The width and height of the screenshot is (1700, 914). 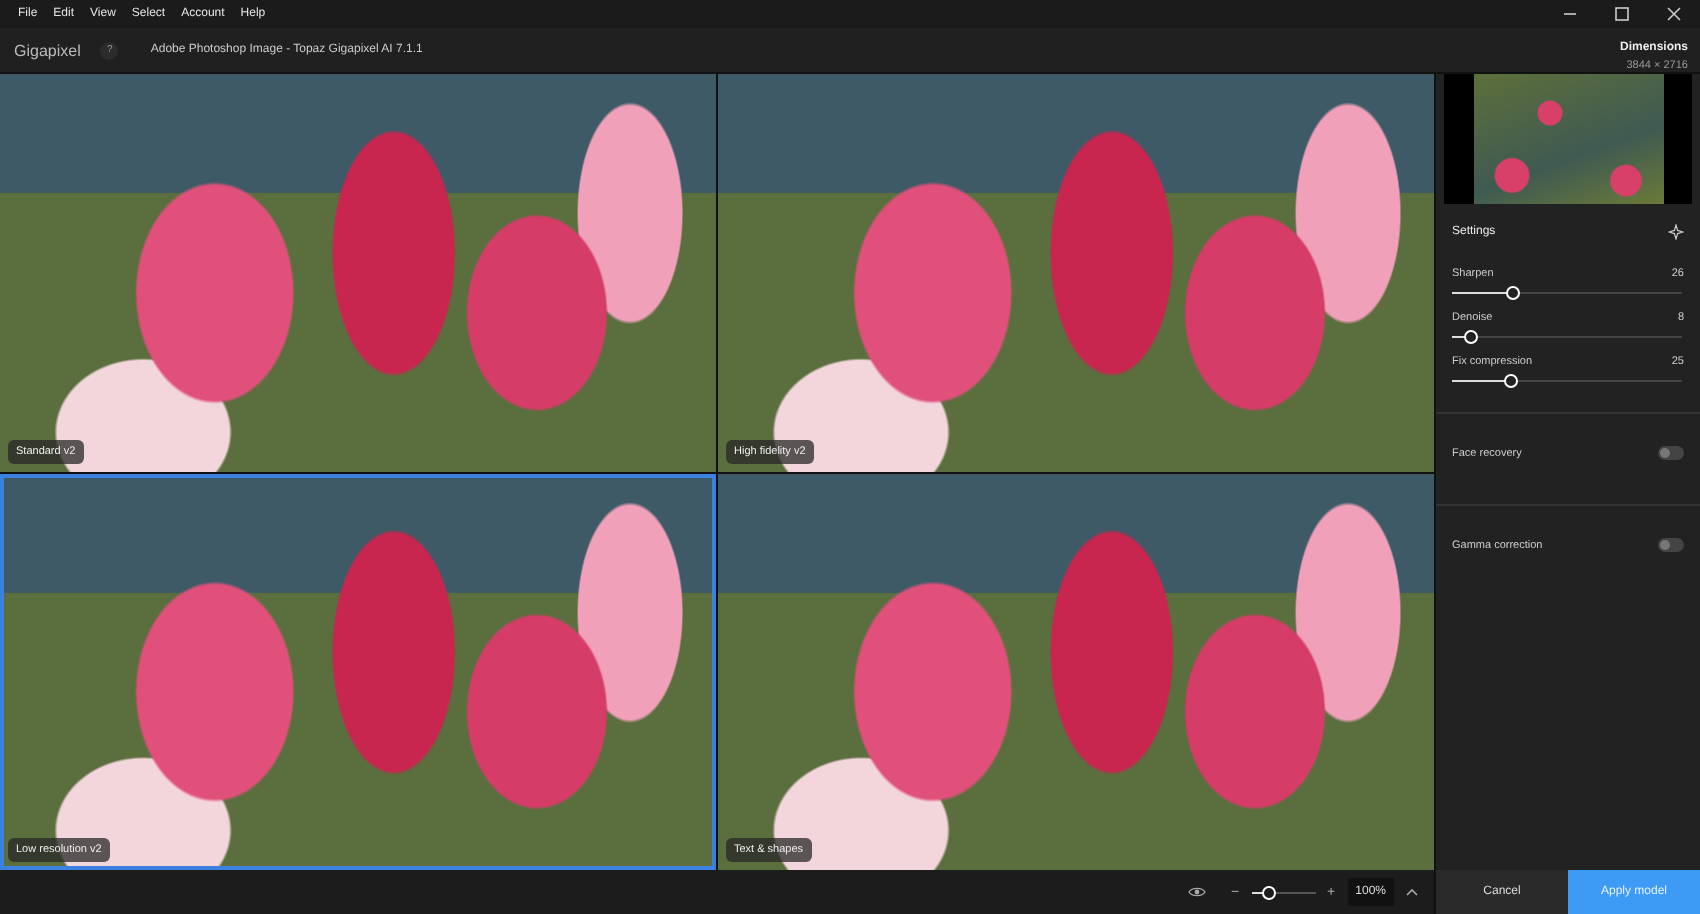 What do you see at coordinates (1268, 892) in the screenshot?
I see `zoom-slider-thumb` at bounding box center [1268, 892].